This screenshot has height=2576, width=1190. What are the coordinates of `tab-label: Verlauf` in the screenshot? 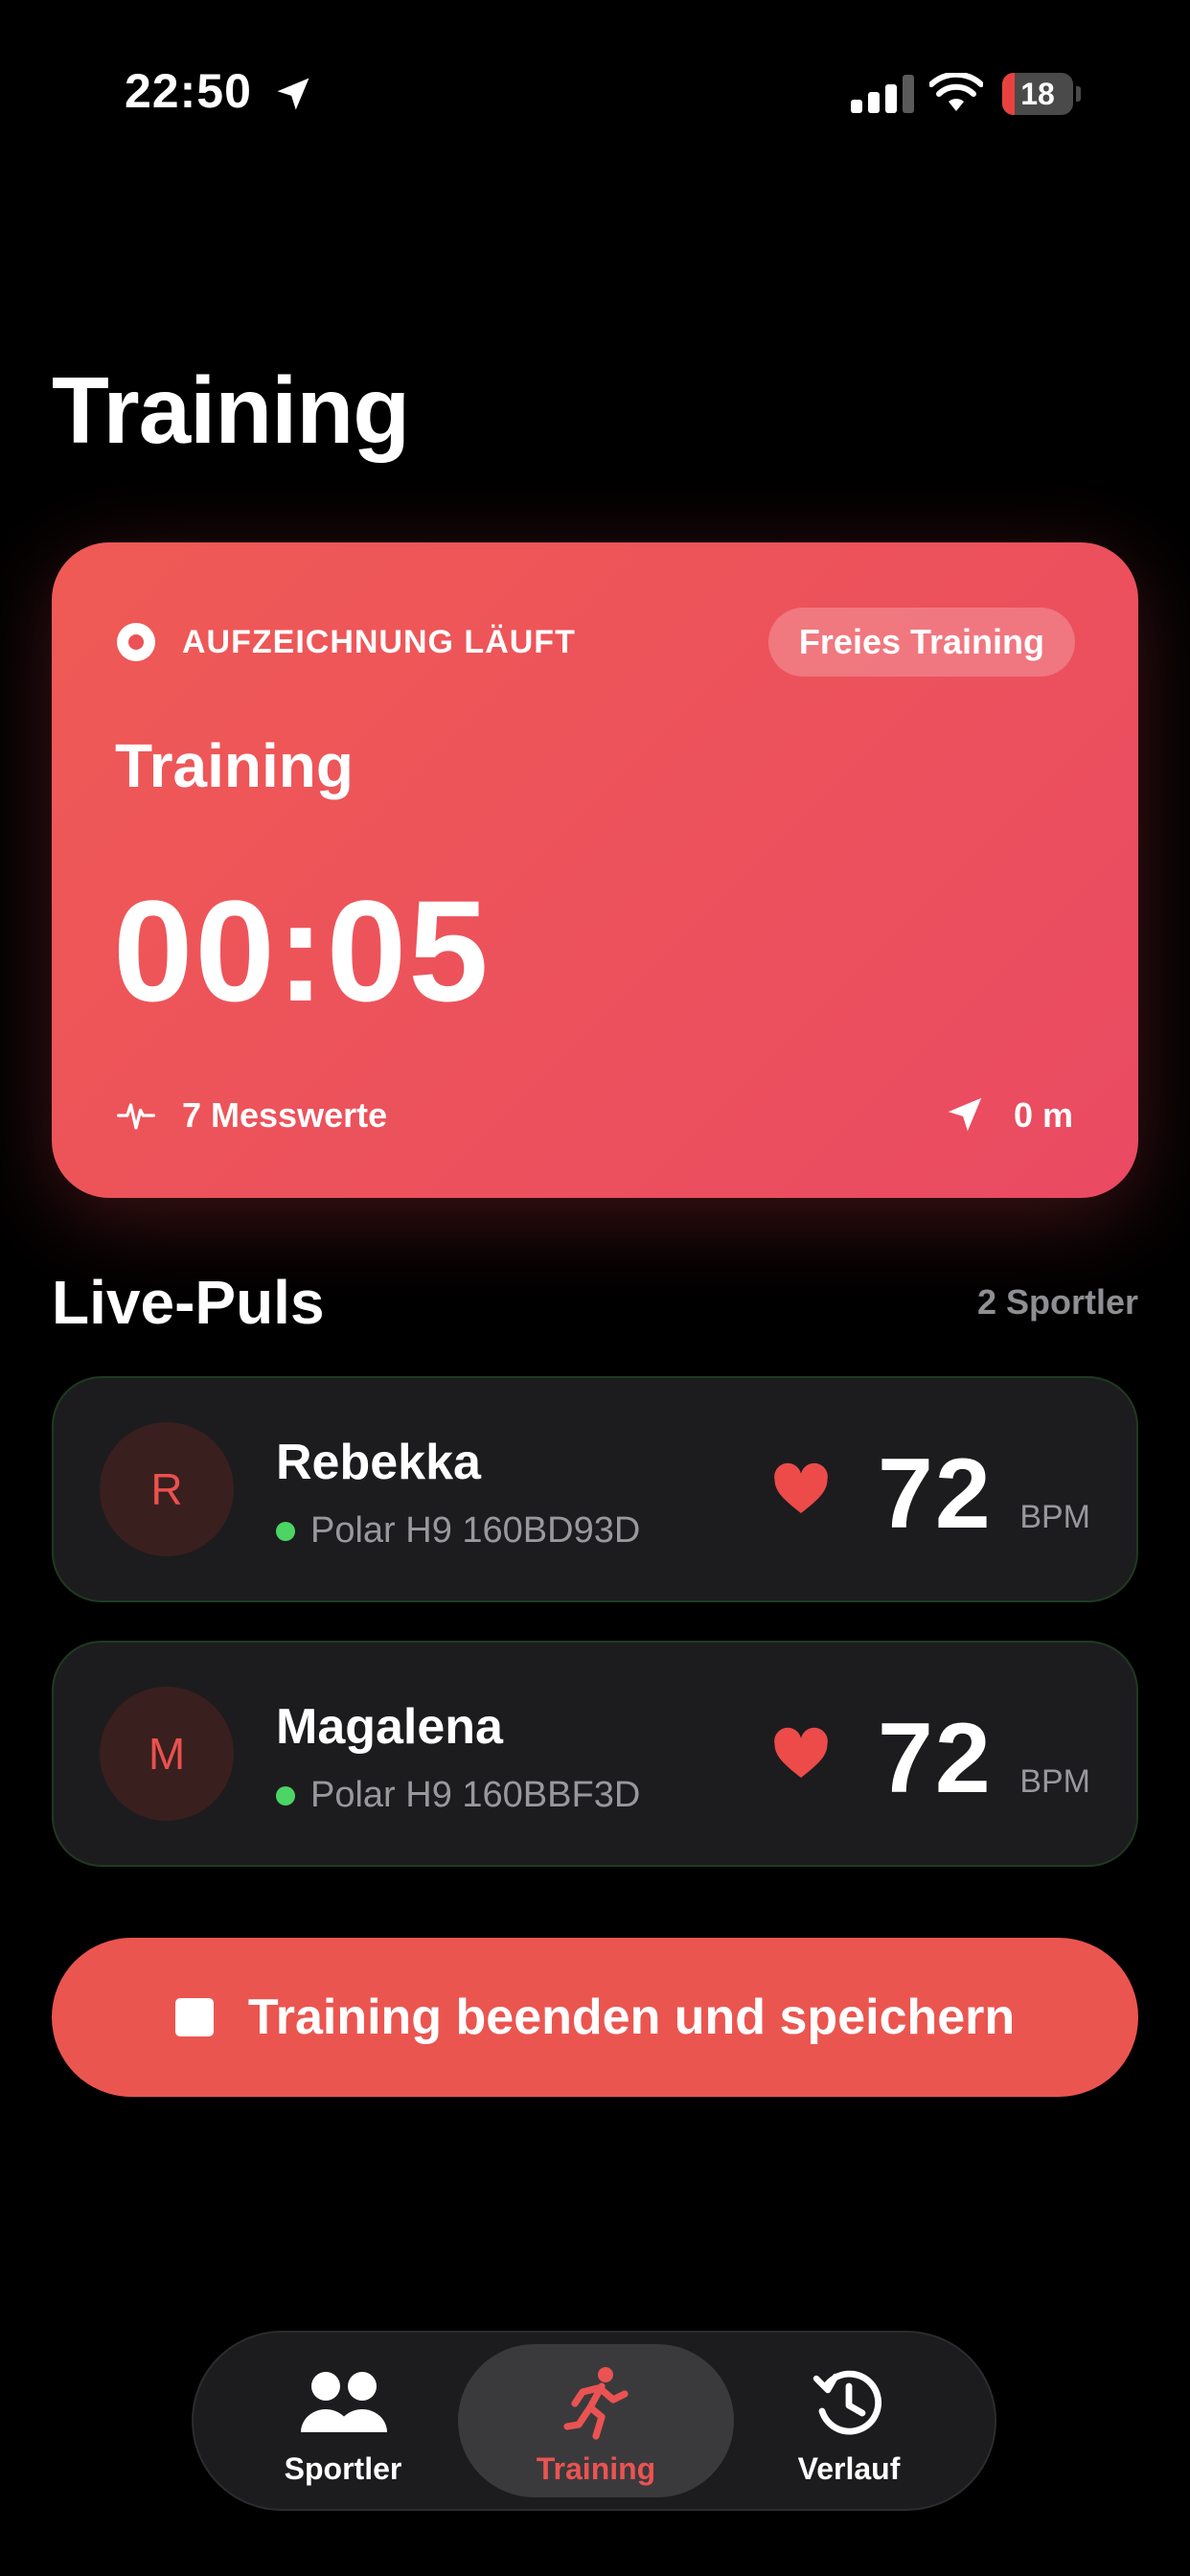 It's located at (849, 2468).